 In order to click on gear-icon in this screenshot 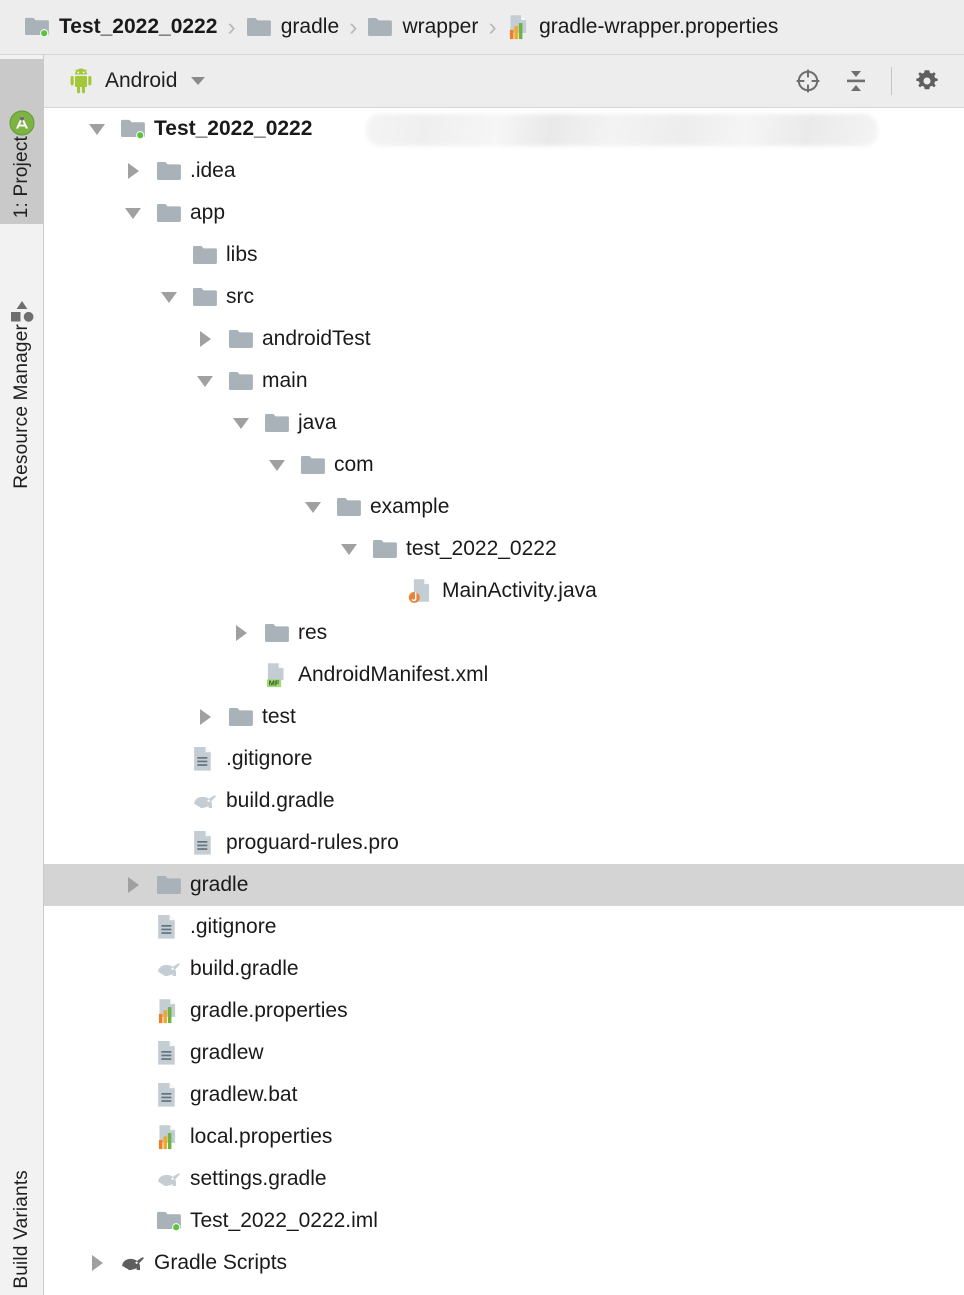, I will do `click(927, 81)`.